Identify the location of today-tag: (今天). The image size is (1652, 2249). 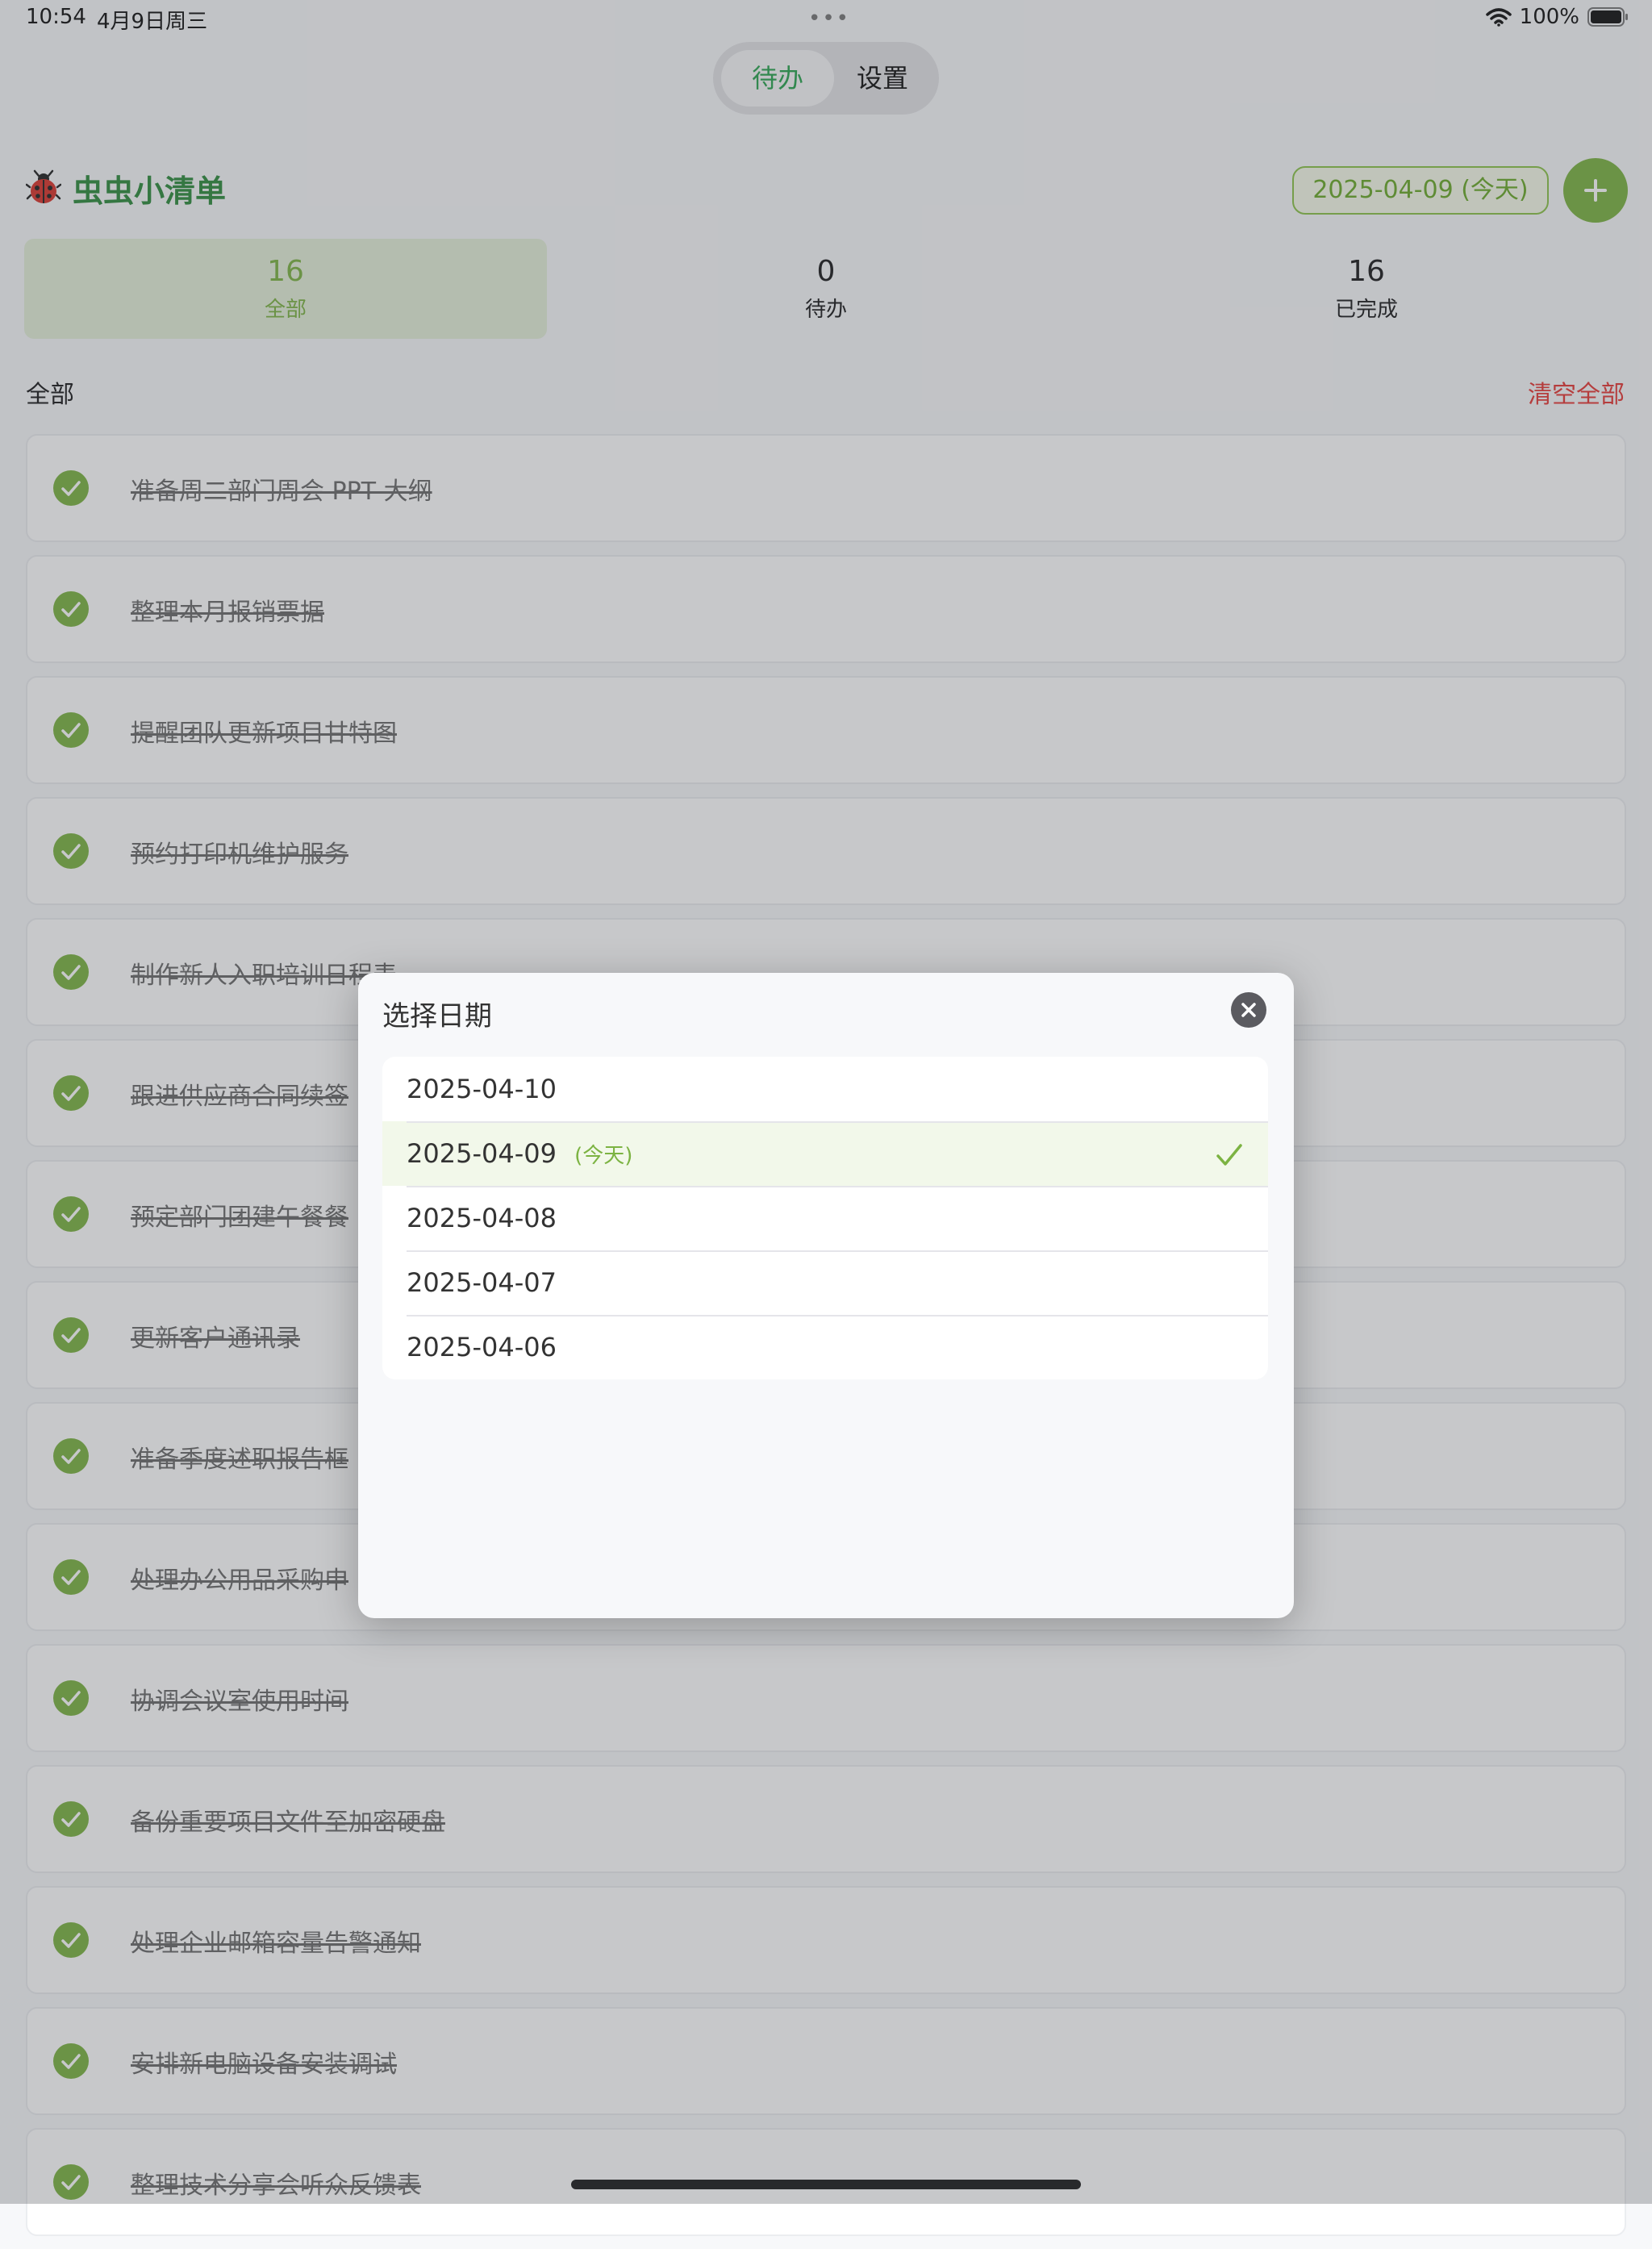
(603, 1156).